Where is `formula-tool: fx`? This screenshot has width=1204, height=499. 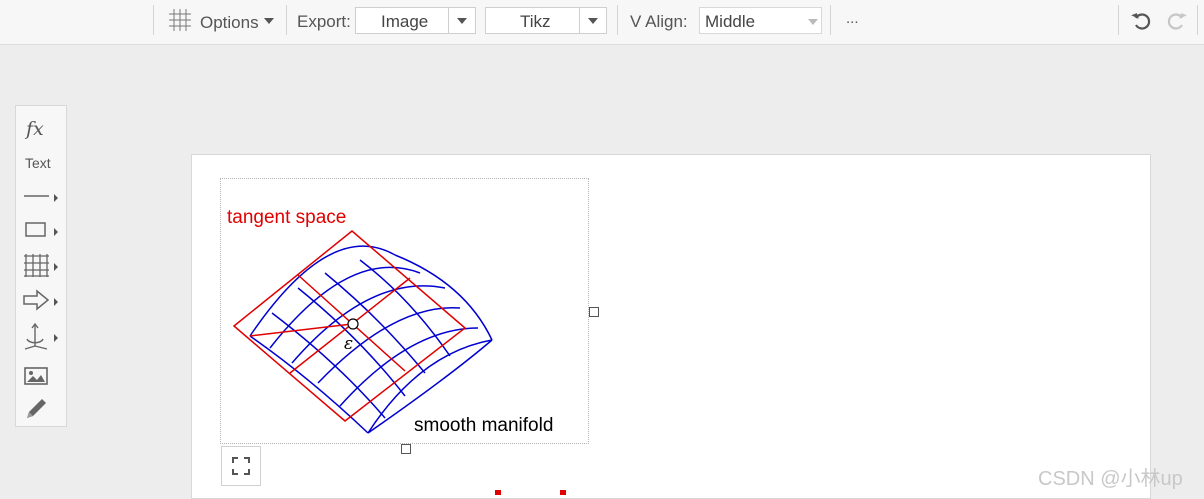 formula-tool: fx is located at coordinates (35, 129).